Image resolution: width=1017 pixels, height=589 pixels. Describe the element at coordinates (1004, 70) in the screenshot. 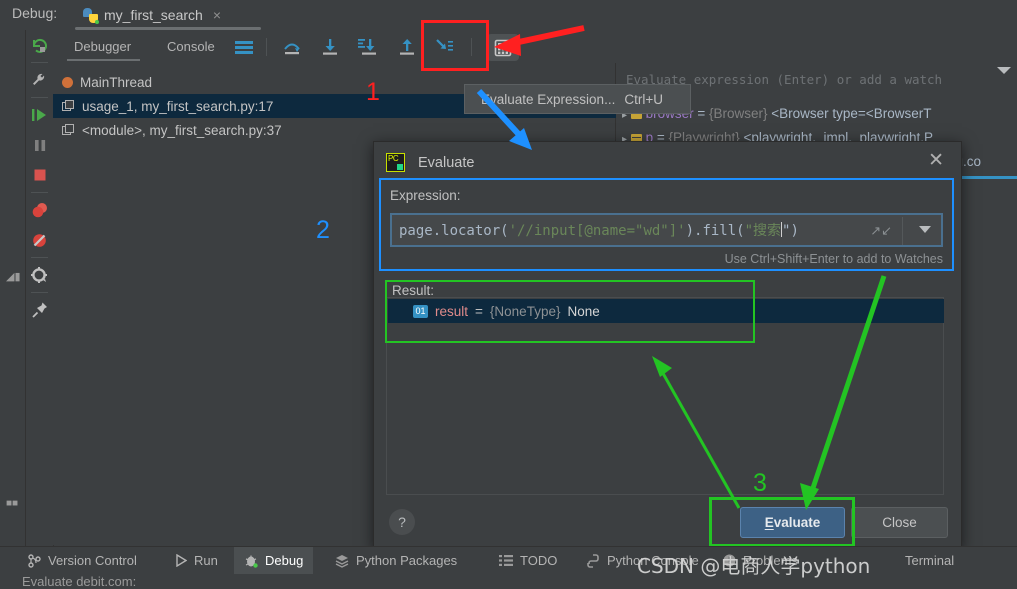

I see `variables-dropdown-icon` at that location.